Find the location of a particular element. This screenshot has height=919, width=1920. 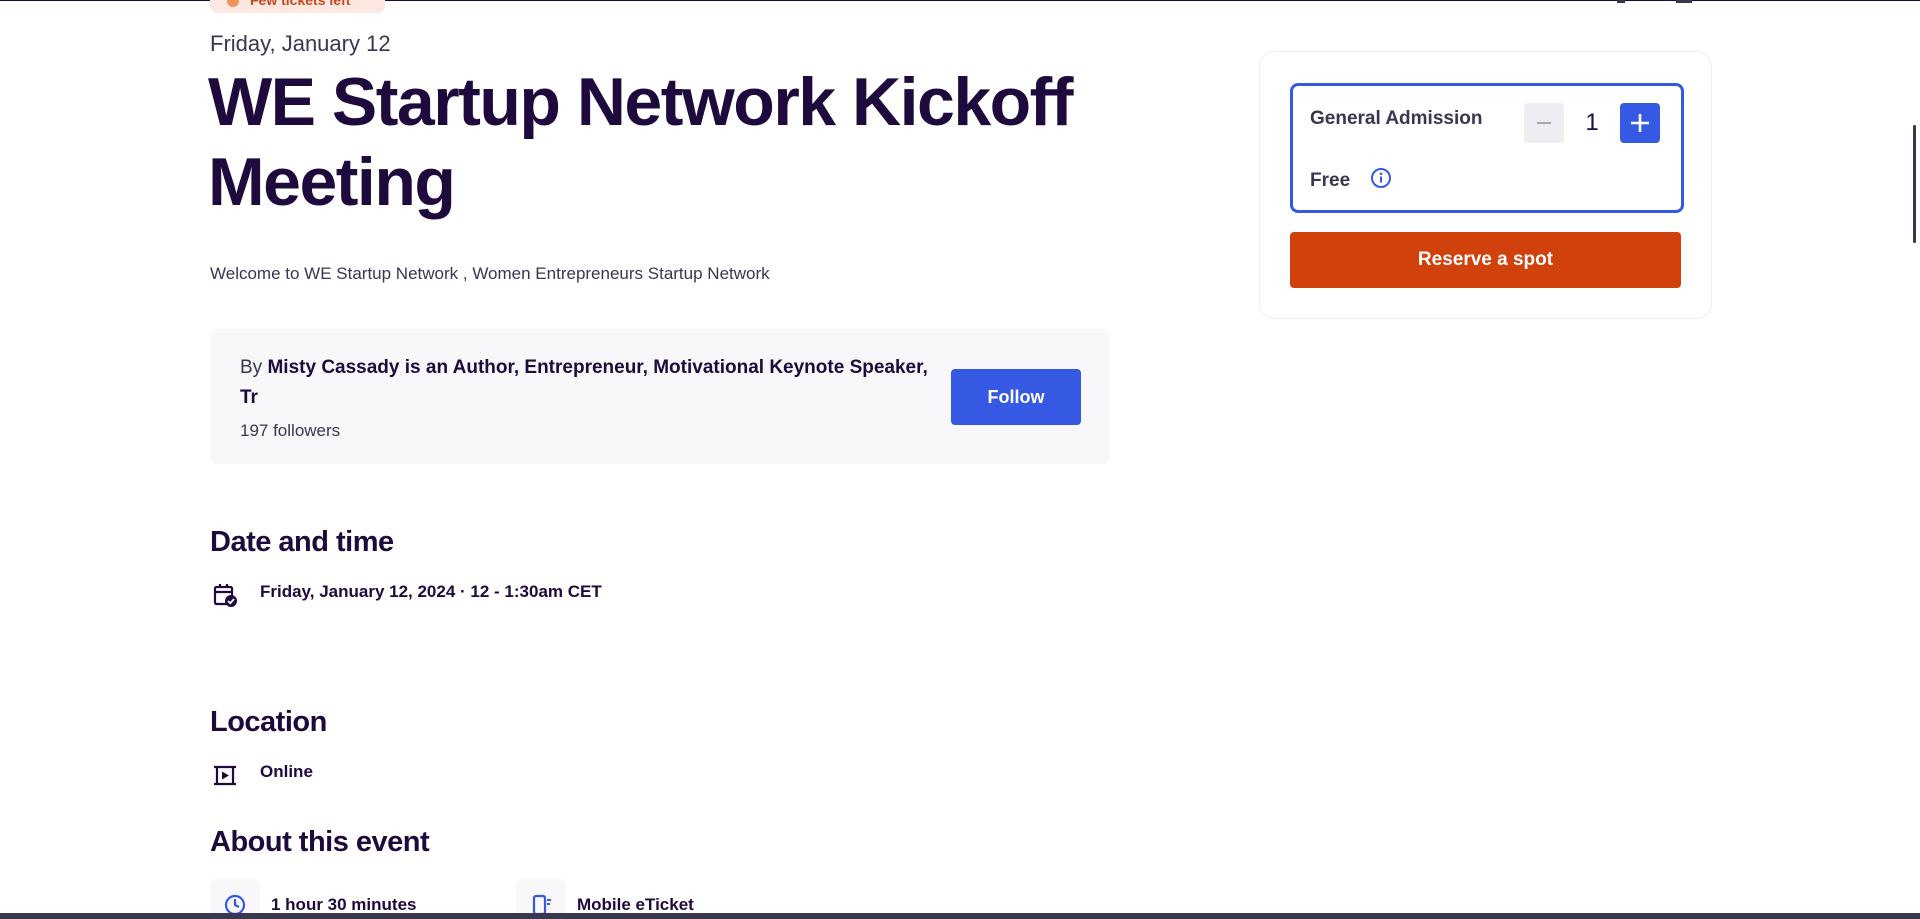

ticket-name: General Admission is located at coordinates (1396, 118).